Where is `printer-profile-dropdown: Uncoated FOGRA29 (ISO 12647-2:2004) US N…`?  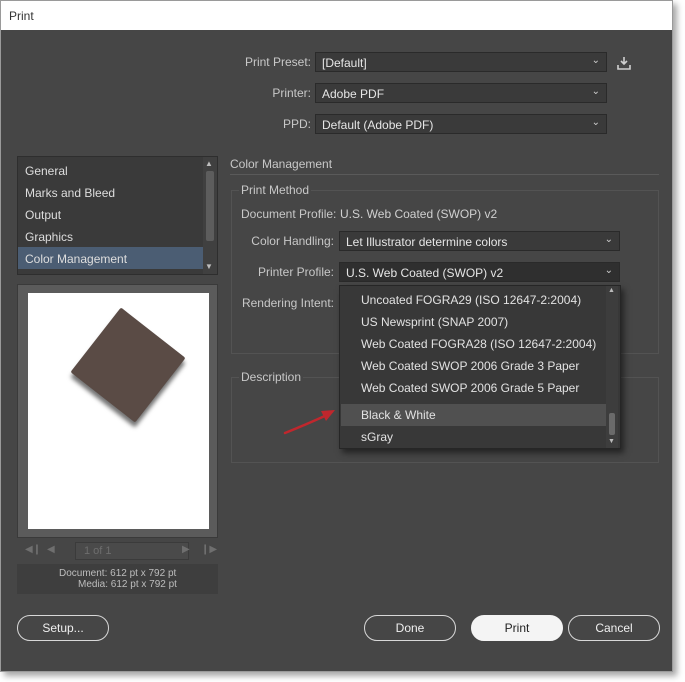
printer-profile-dropdown: Uncoated FOGRA29 (ISO 12647-2:2004) US N… is located at coordinates (480, 367).